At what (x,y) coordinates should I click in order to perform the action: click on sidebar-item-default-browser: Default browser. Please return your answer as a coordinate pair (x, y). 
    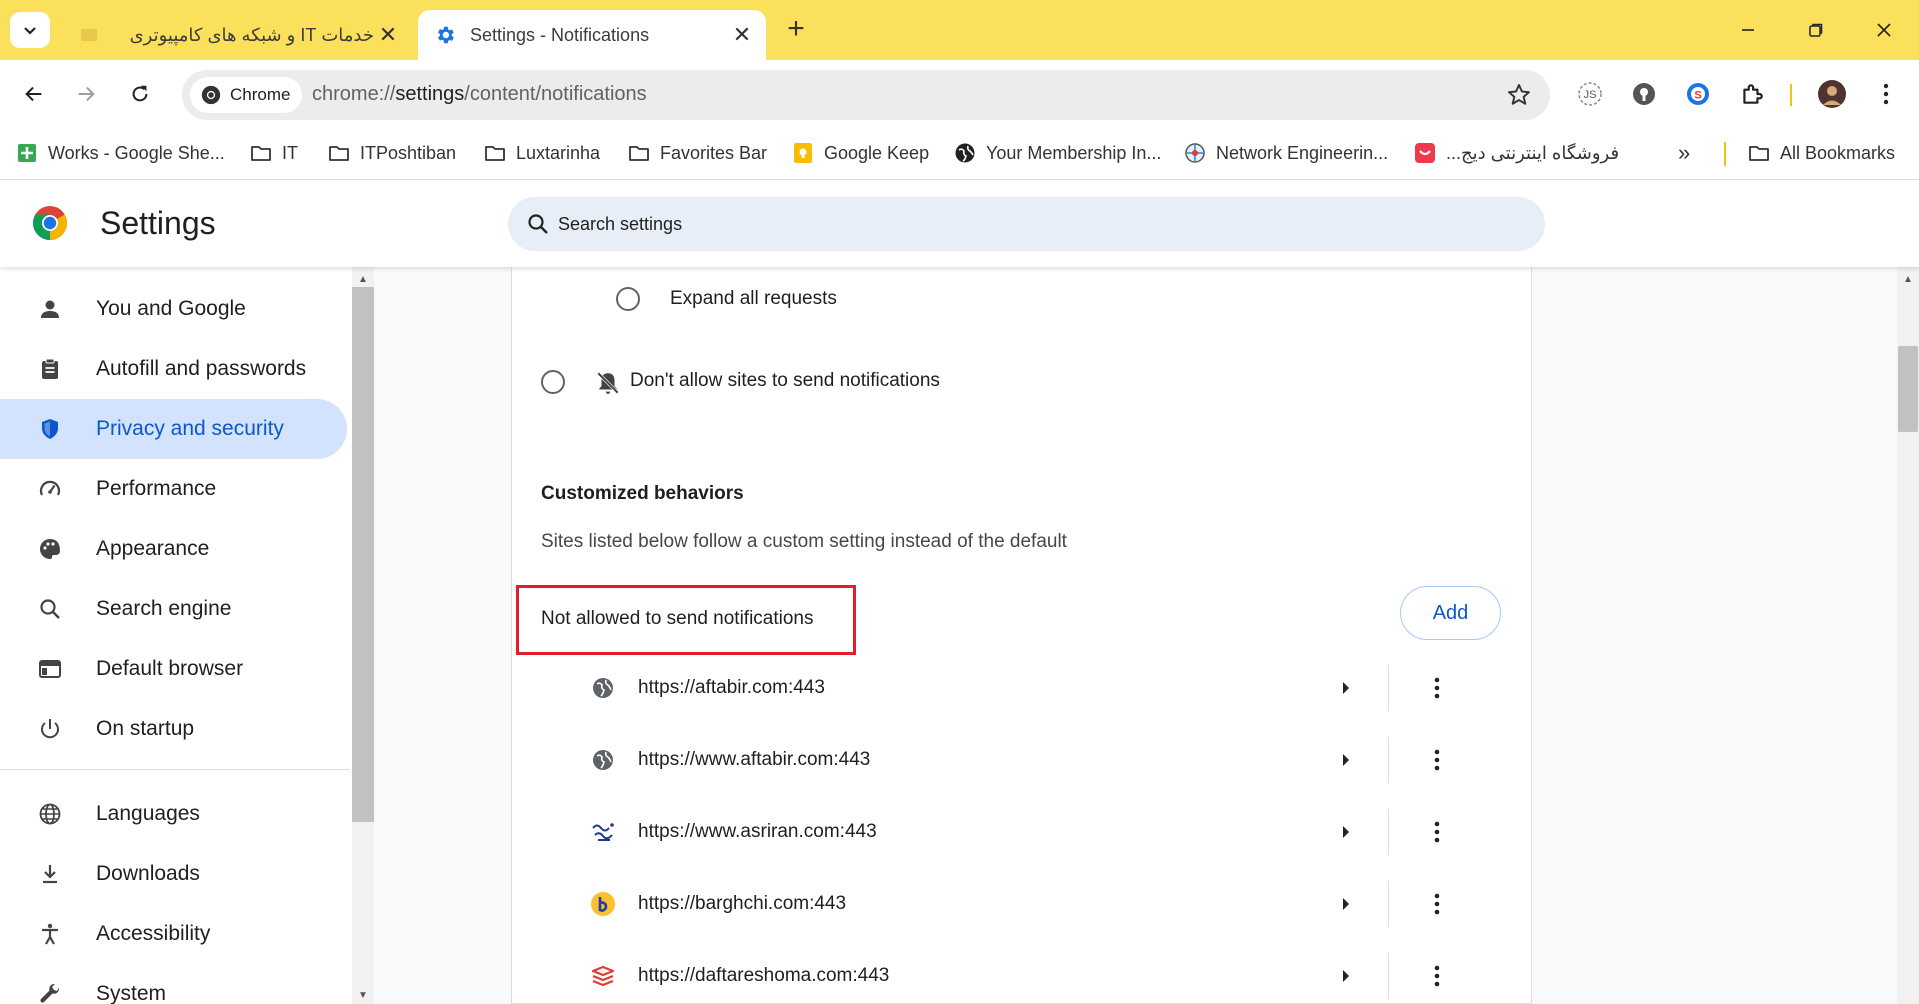
    Looking at the image, I should click on (173, 669).